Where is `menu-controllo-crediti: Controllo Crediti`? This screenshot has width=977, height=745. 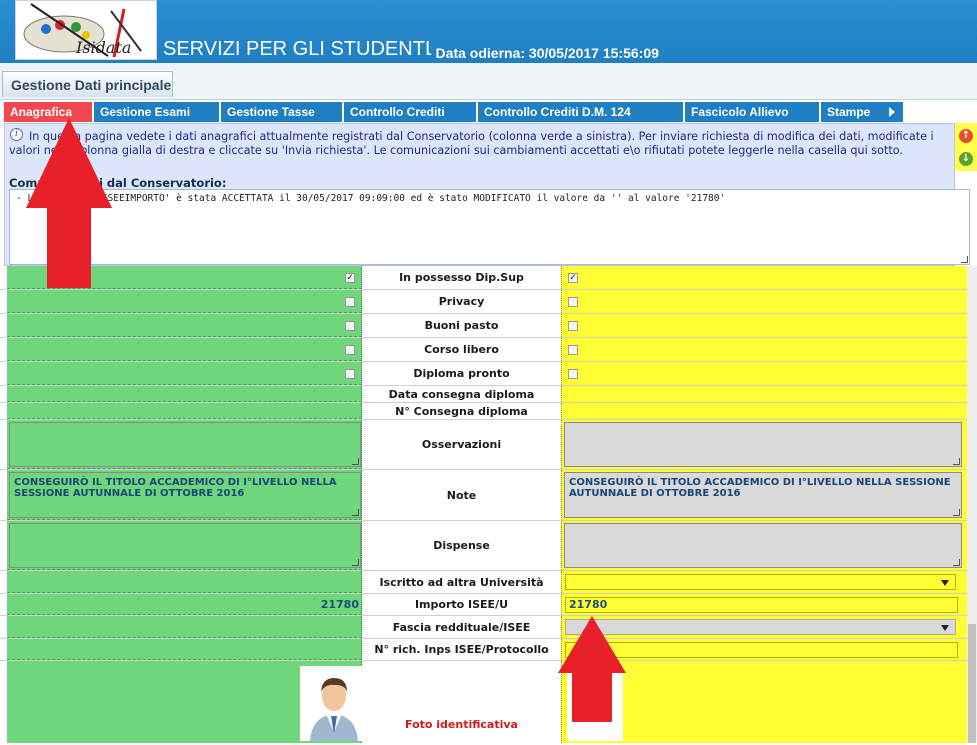
menu-controllo-crediti: Controllo Crediti is located at coordinates (411, 112).